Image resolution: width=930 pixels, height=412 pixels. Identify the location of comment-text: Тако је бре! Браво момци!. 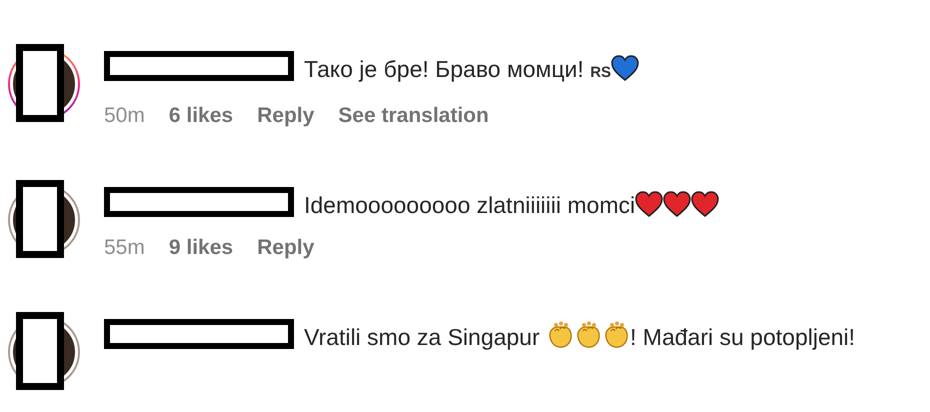
(444, 69).